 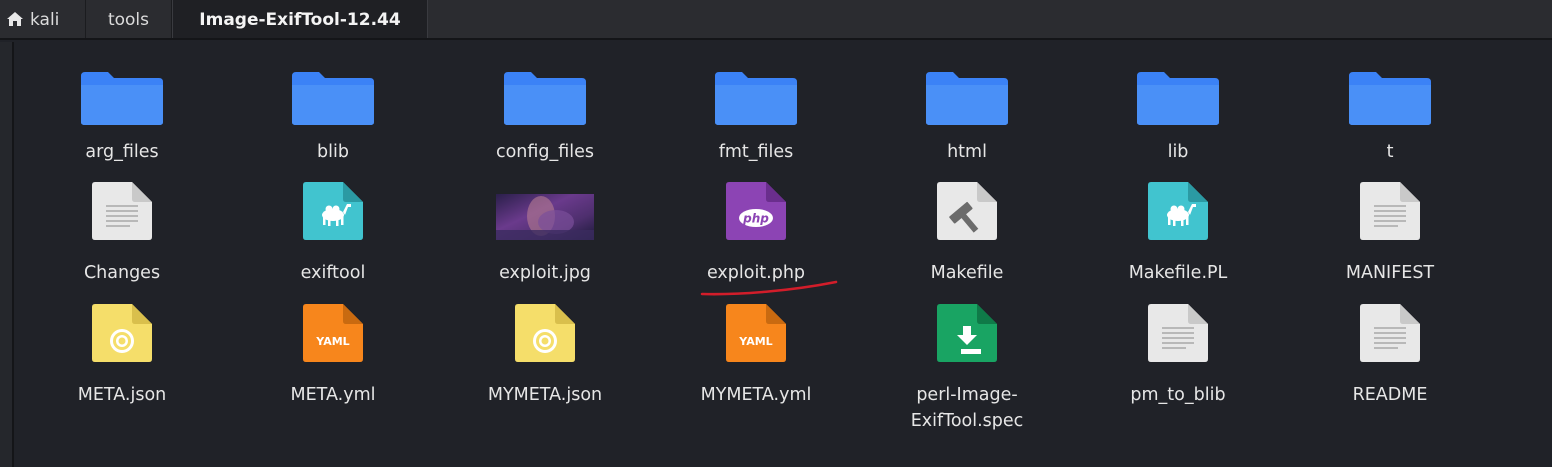 I want to click on file-name-label: exiftool, so click(x=333, y=273).